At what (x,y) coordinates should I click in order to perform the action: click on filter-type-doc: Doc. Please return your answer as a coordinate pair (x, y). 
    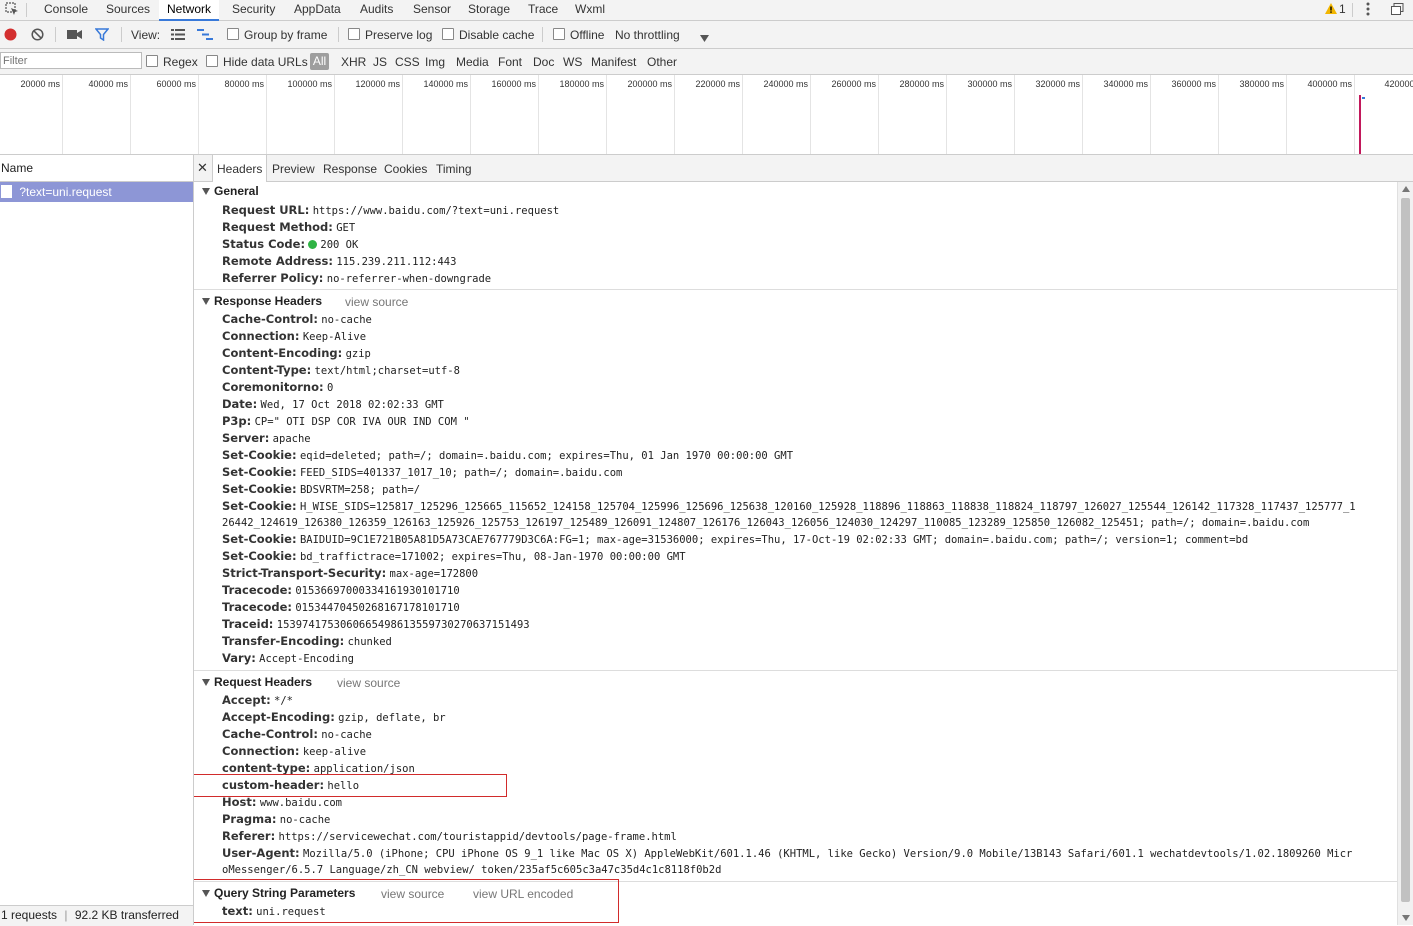
    Looking at the image, I should click on (543, 62).